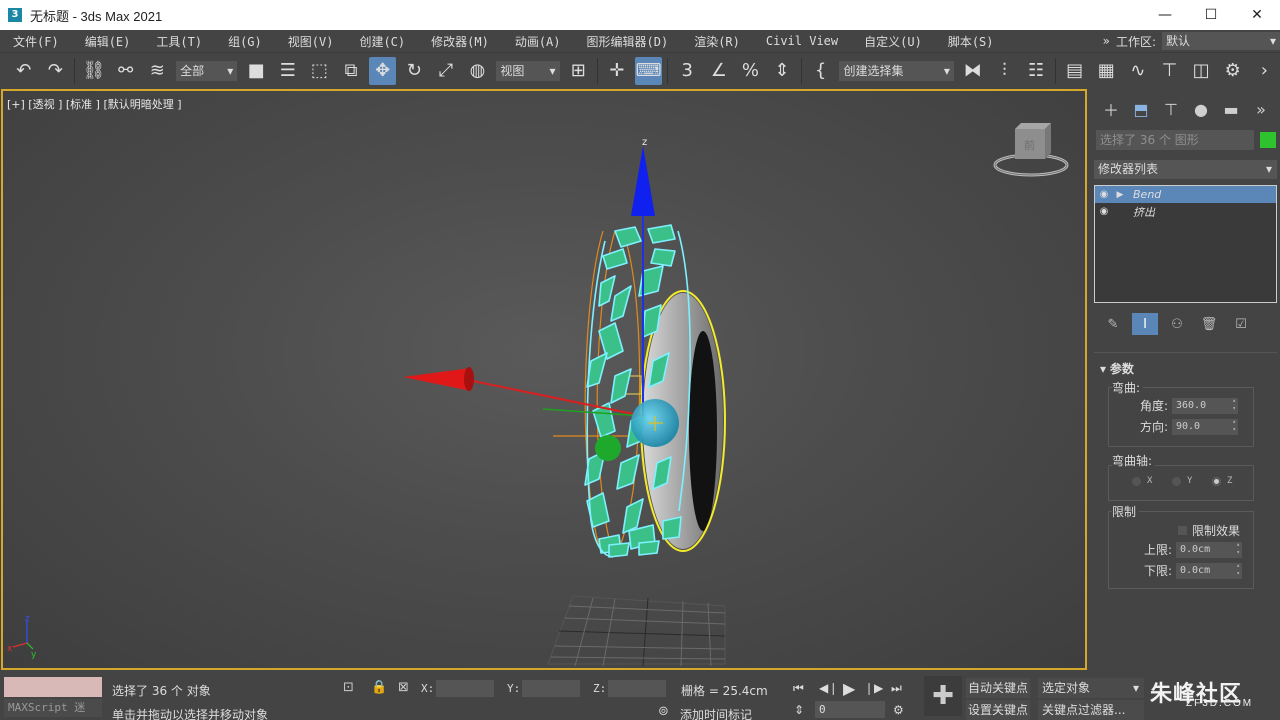 This screenshot has height=720, width=1280. Describe the element at coordinates (716, 713) in the screenshot. I see `add-time-tag-button: 添加时间标记` at that location.